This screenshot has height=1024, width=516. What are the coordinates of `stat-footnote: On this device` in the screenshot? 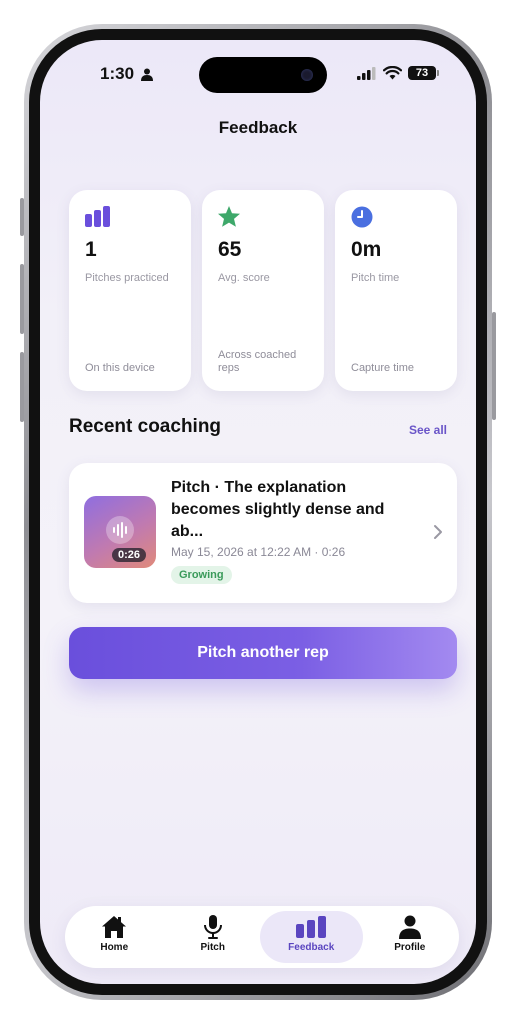 It's located at (120, 368).